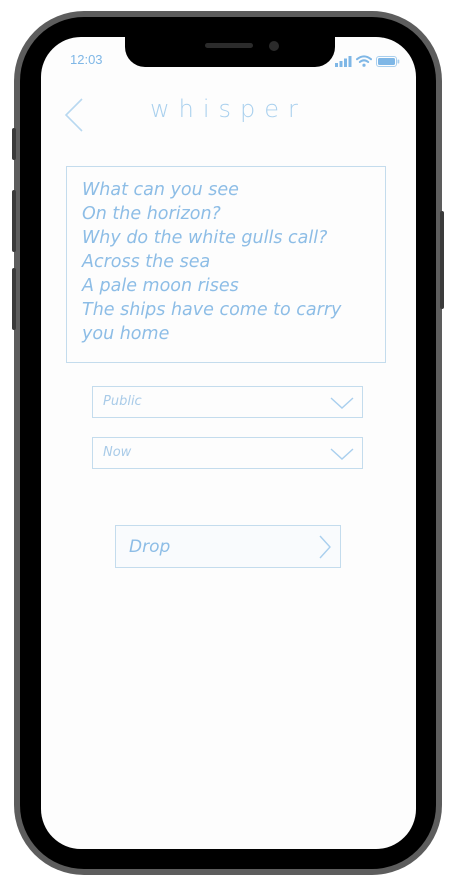  I want to click on volume-down-button, so click(14, 299).